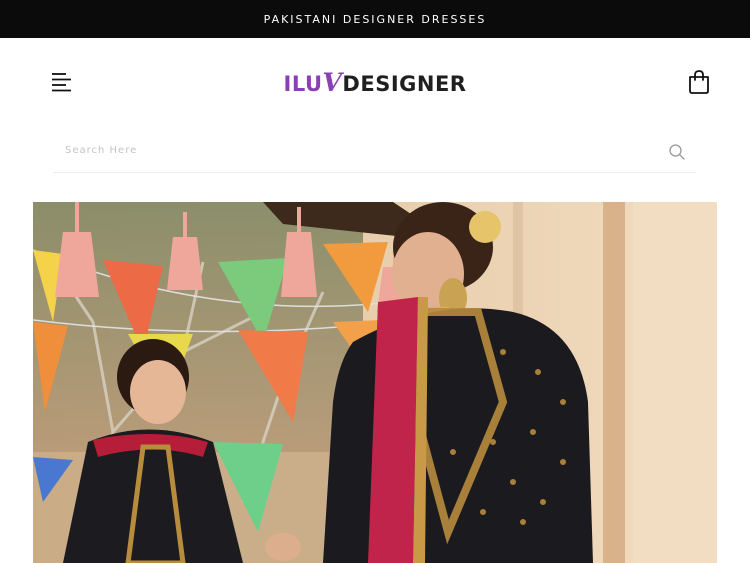 Image resolution: width=750 pixels, height=563 pixels. I want to click on search-bar, so click(374, 151).